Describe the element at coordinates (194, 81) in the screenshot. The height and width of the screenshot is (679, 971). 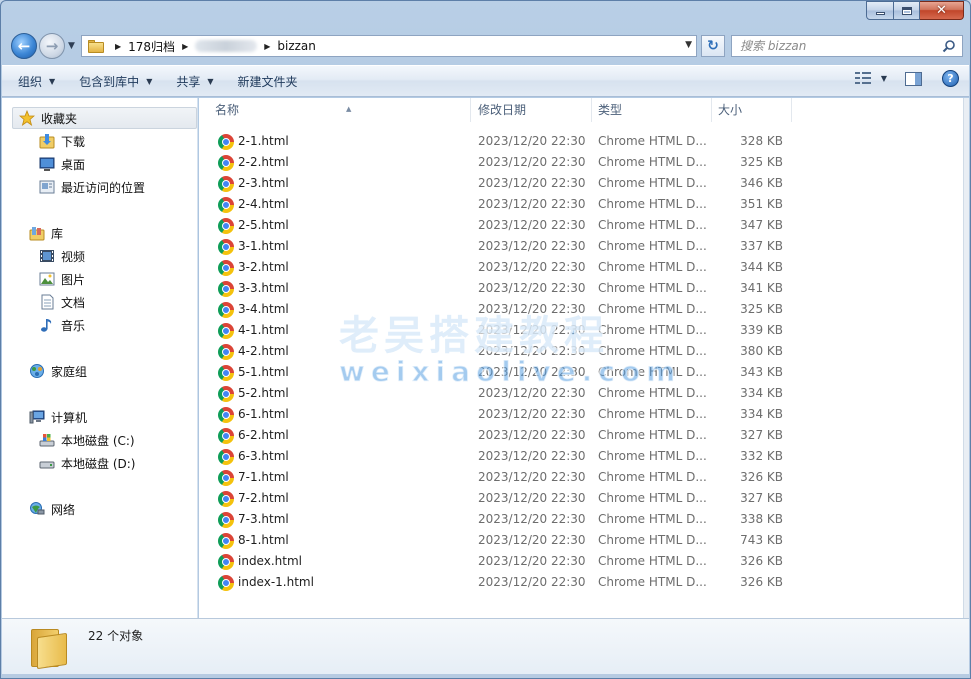
I see `share-button: 共享 ▼` at that location.